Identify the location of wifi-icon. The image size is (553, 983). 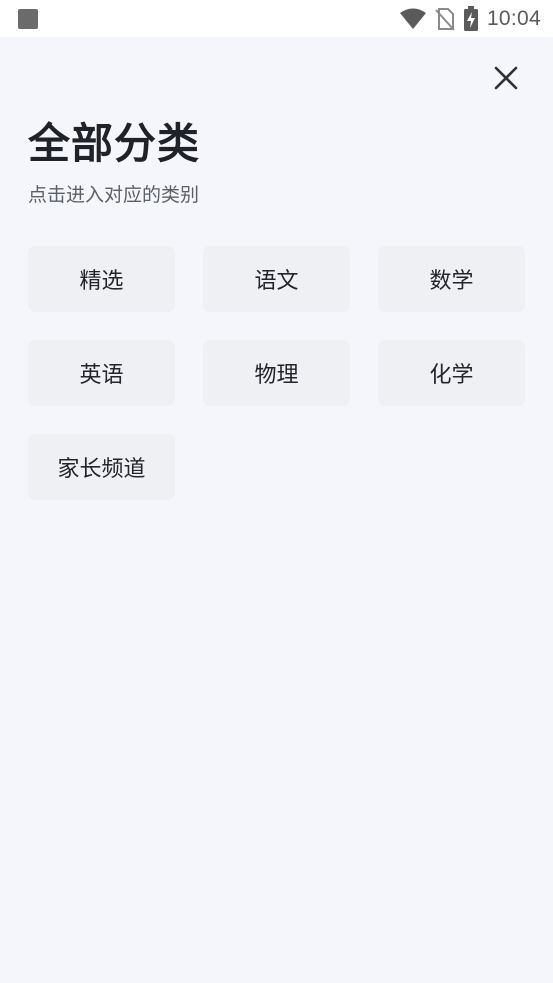
(413, 19).